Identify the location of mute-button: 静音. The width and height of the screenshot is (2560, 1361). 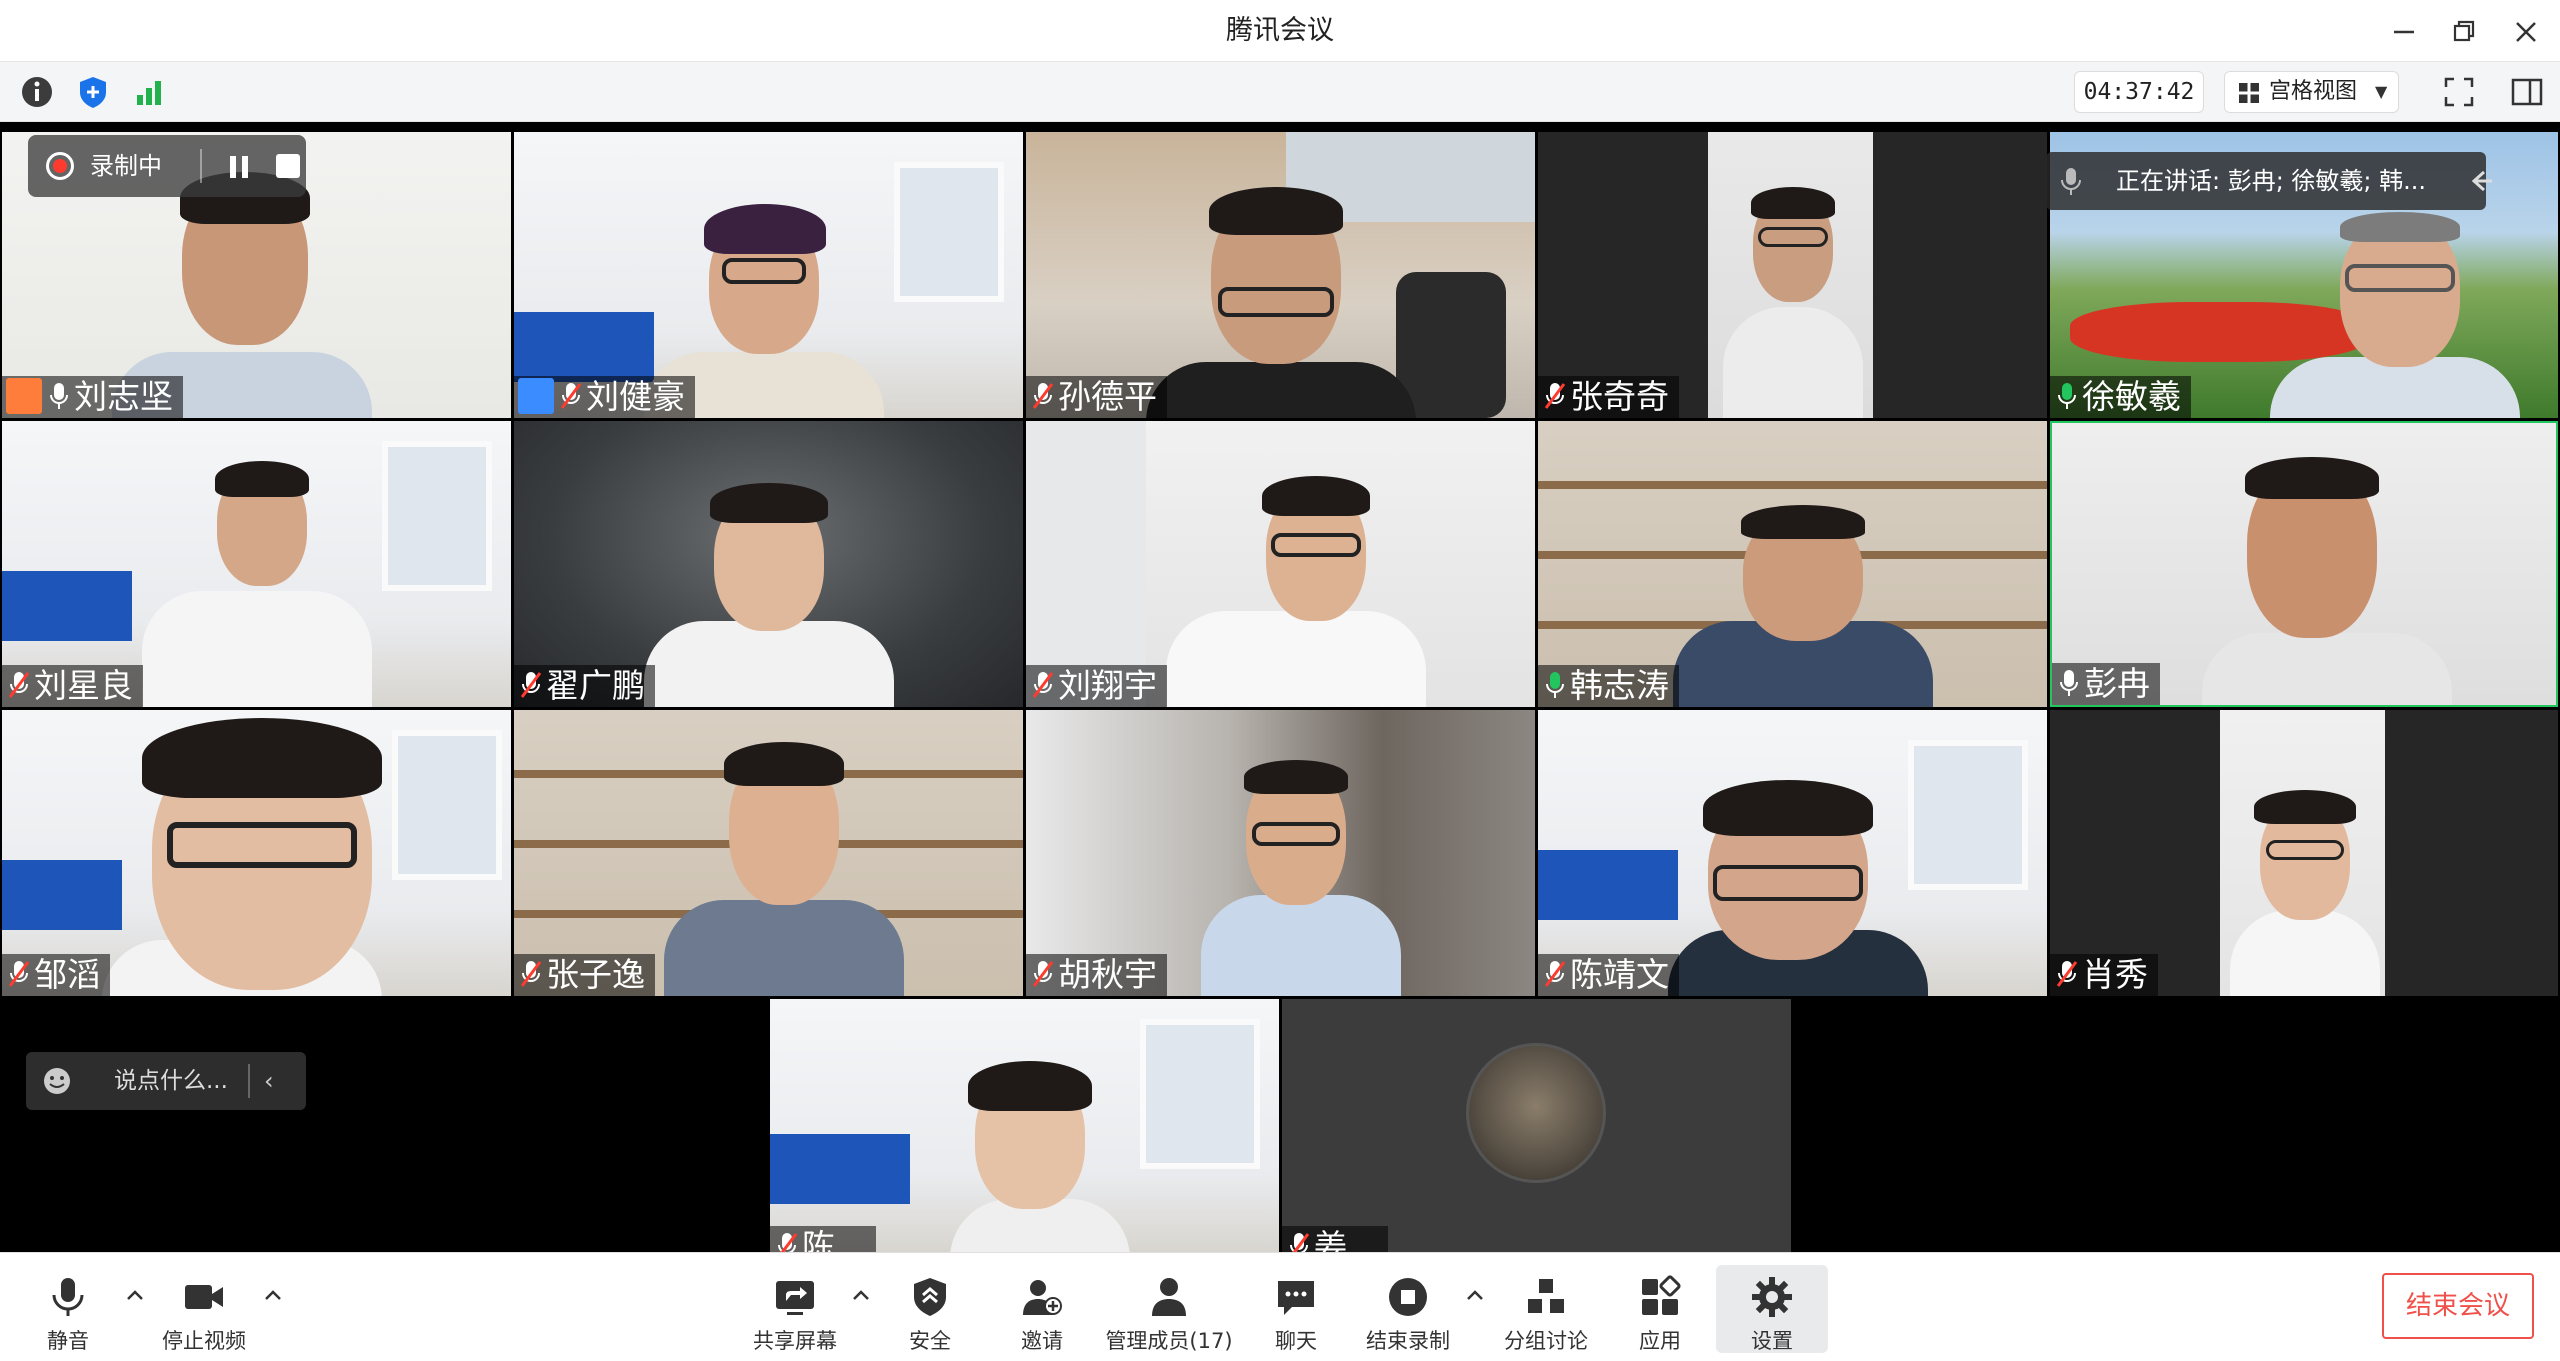
(68, 1307).